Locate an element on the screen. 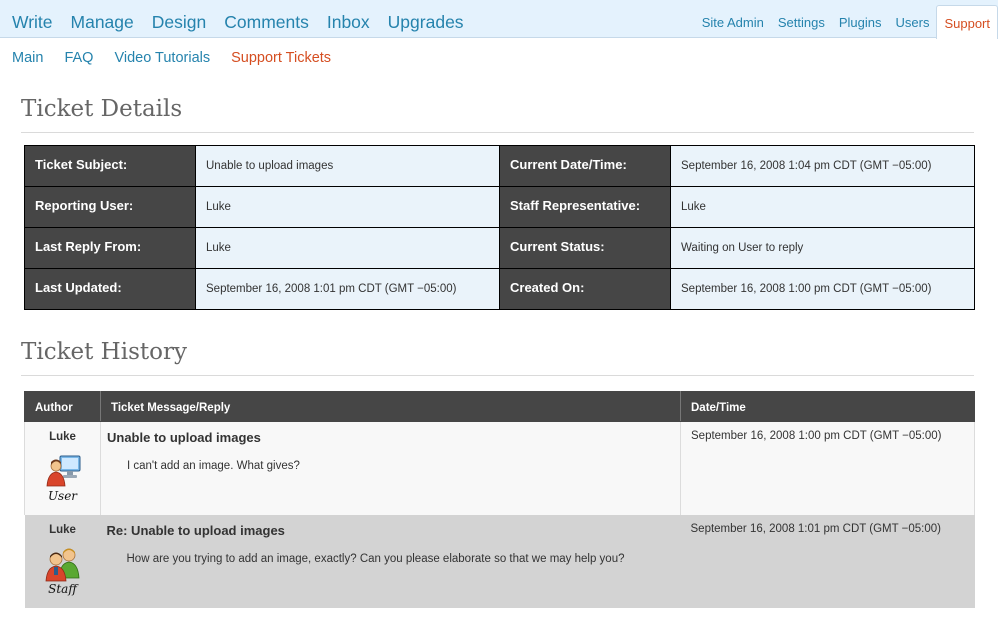 The height and width of the screenshot is (641, 998). user-computer-icon: User is located at coordinates (63, 478).